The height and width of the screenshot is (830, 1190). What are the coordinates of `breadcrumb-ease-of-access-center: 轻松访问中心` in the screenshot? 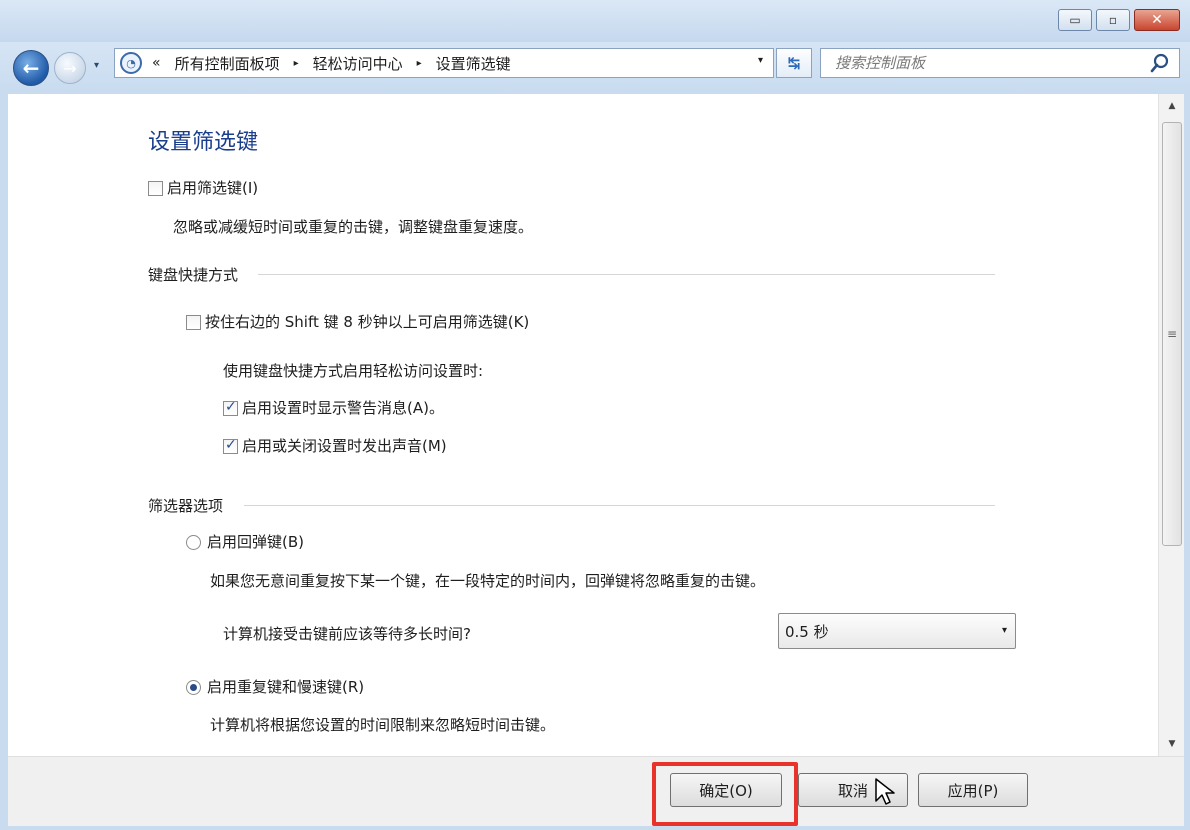 It's located at (358, 63).